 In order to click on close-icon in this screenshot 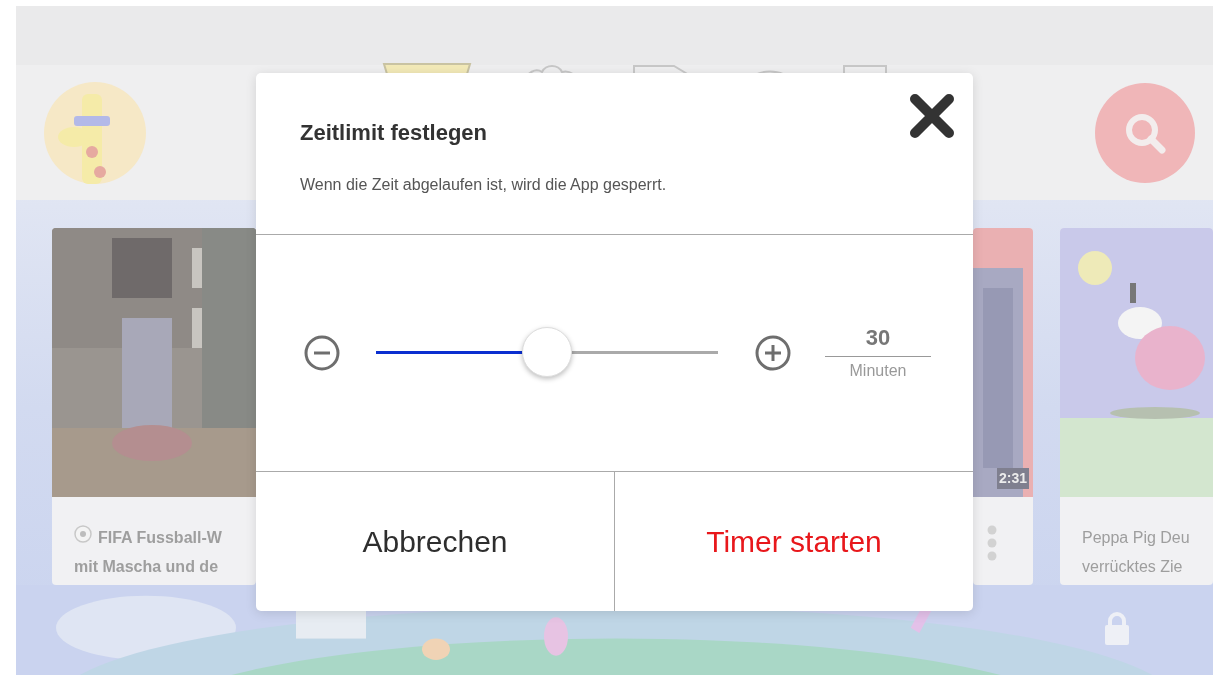, I will do `click(932, 116)`.